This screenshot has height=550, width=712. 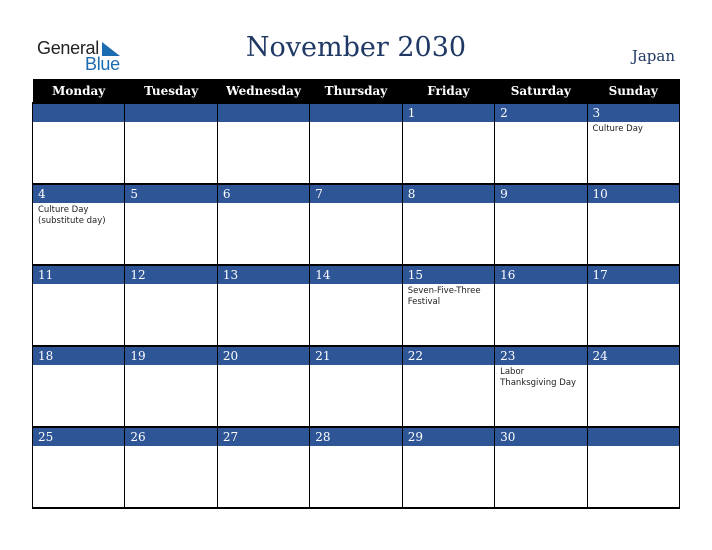 What do you see at coordinates (541, 355) in the screenshot?
I see `day-number: 23` at bounding box center [541, 355].